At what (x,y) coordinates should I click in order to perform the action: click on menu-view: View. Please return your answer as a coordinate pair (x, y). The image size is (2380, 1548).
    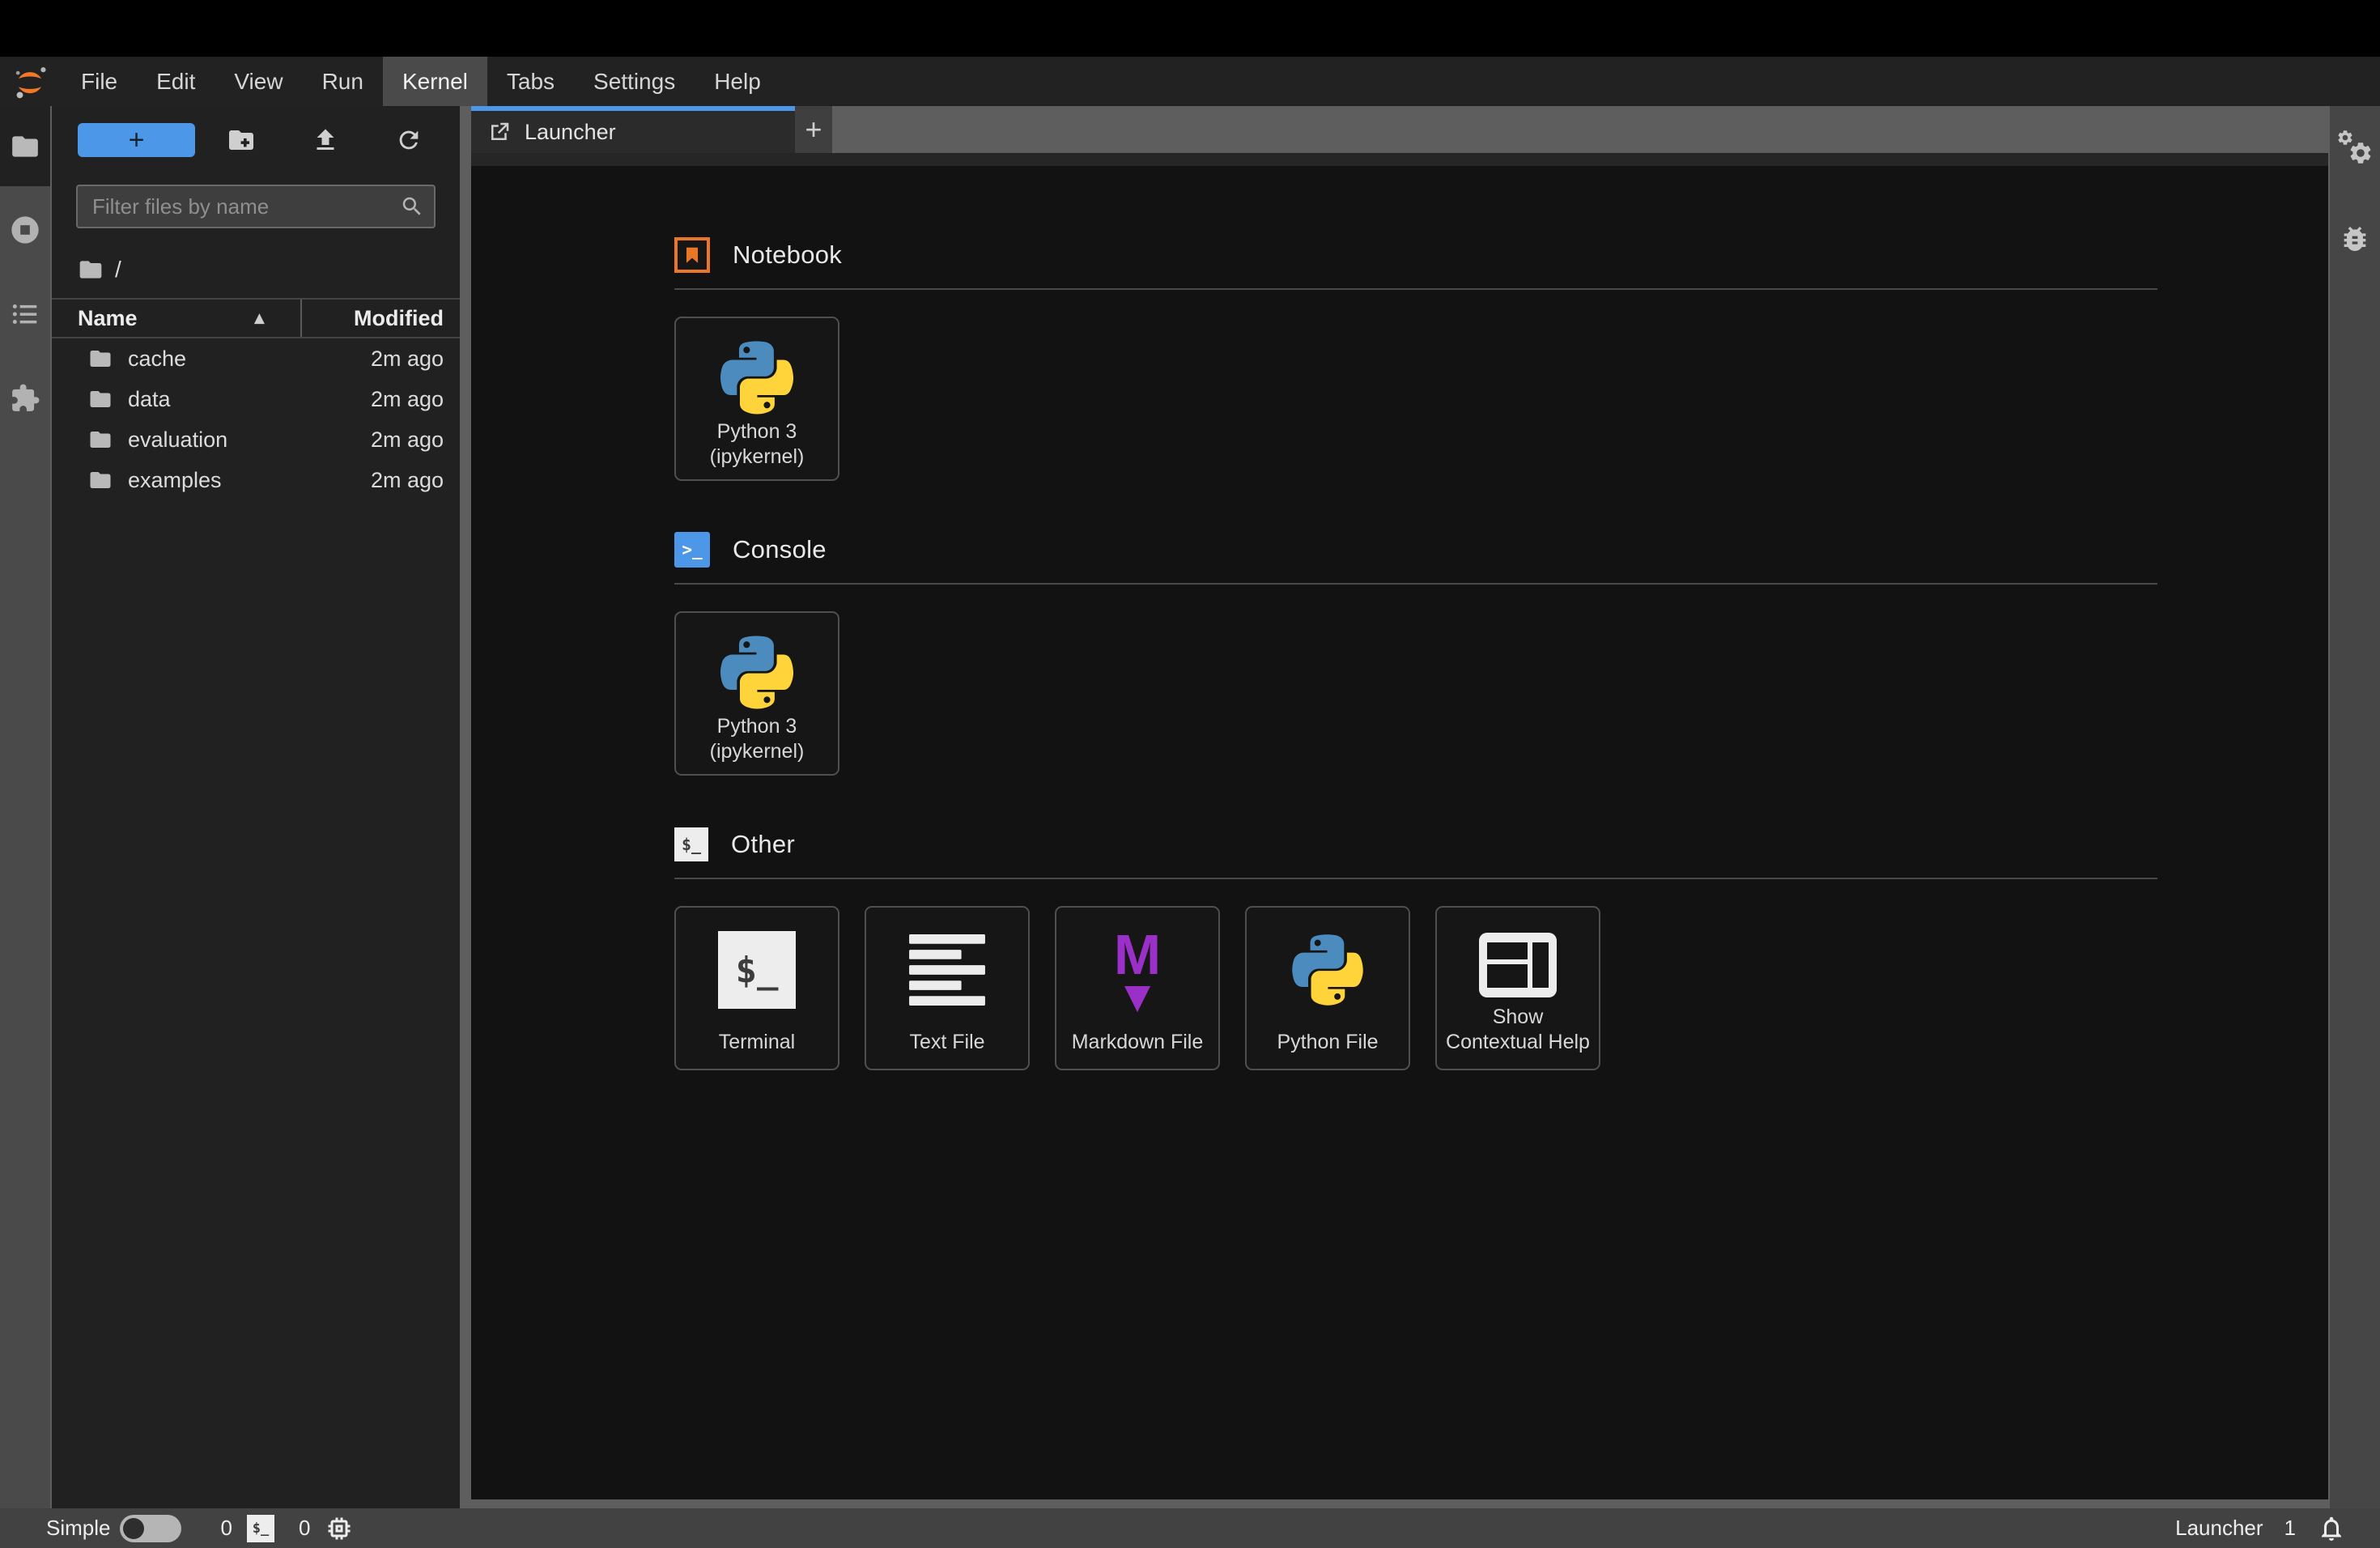
    Looking at the image, I should click on (258, 82).